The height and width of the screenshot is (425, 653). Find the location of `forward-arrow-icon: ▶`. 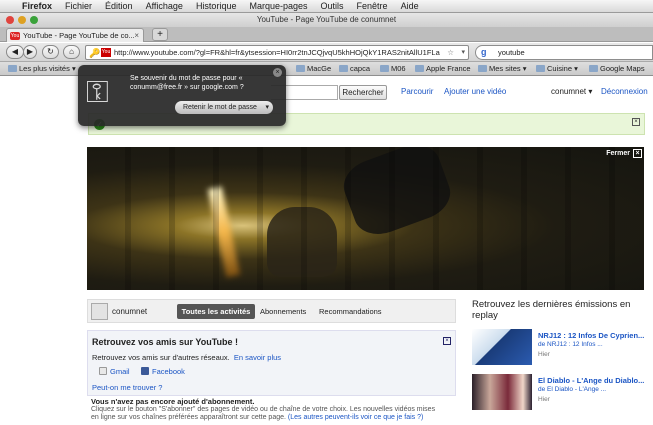

forward-arrow-icon: ▶ is located at coordinates (30, 51).